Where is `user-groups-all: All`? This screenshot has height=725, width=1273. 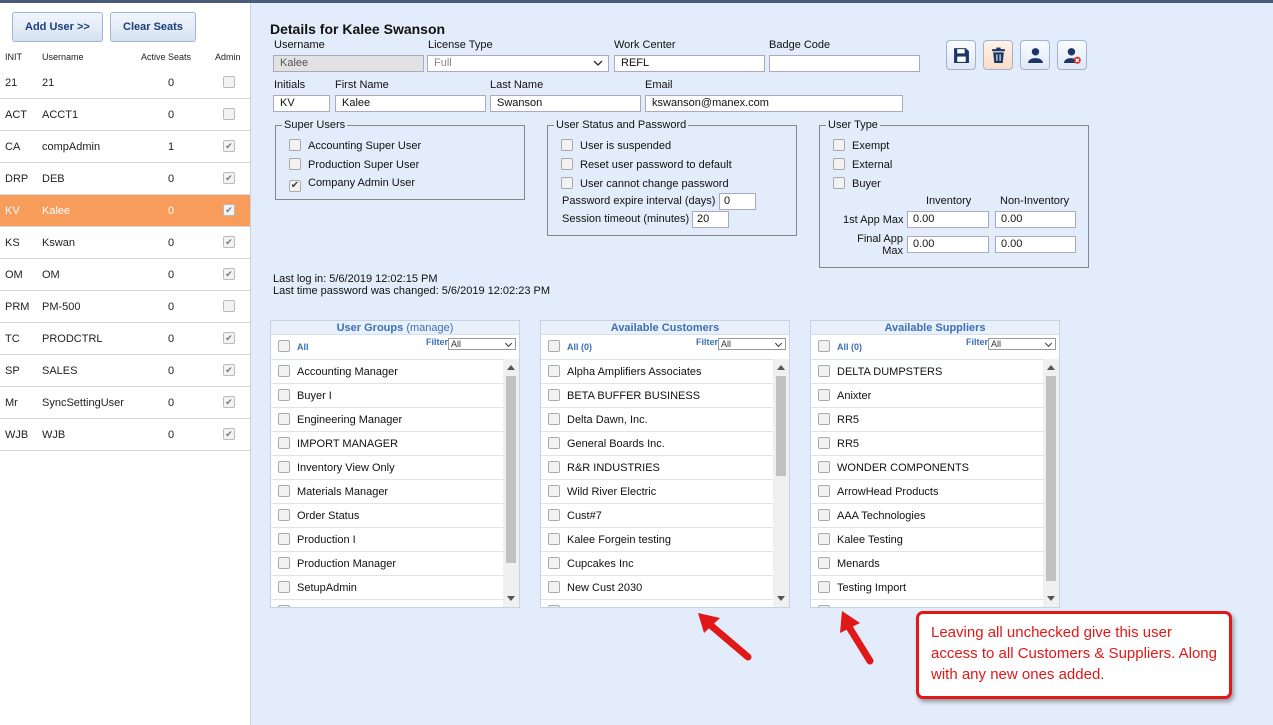 user-groups-all: All is located at coordinates (293, 346).